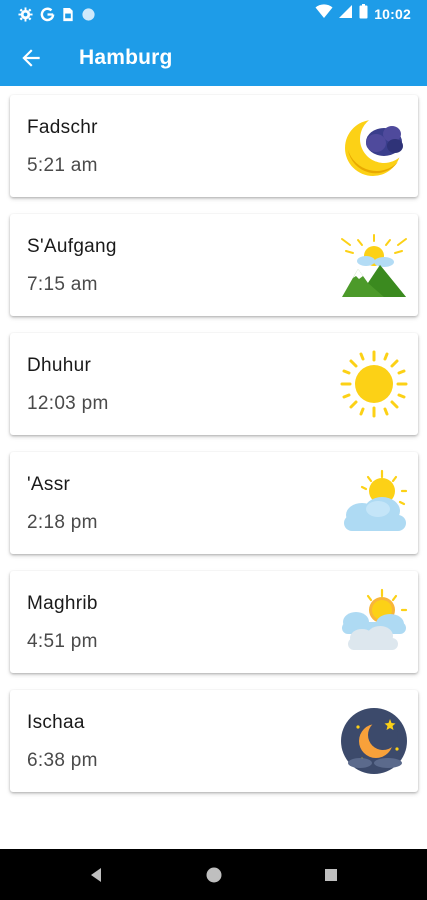  Describe the element at coordinates (62, 760) in the screenshot. I see `prayer-time: 6:38 pm` at that location.